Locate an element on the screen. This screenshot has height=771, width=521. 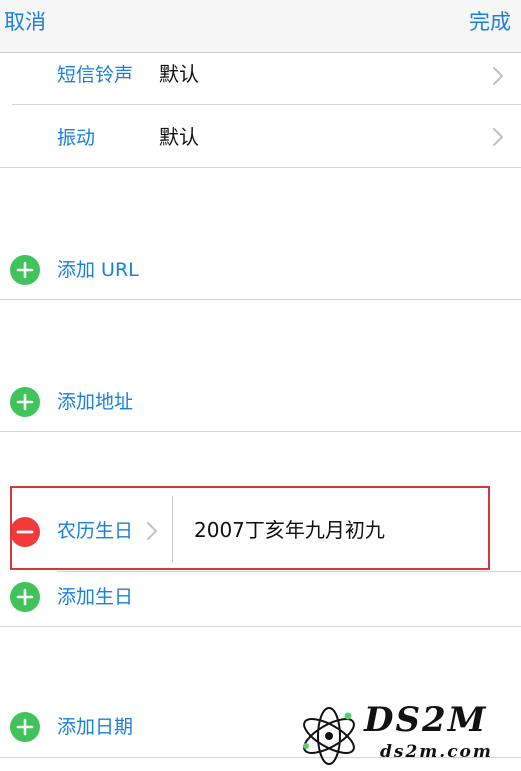
add-url-label: 添加 URL is located at coordinates (98, 270).